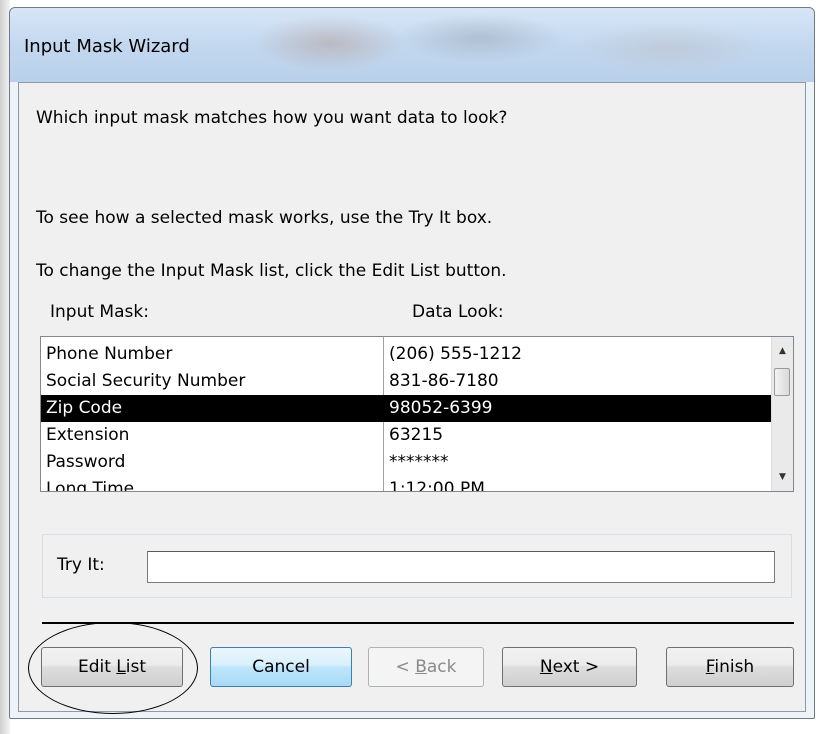  Describe the element at coordinates (569, 667) in the screenshot. I see `next-button: Next >` at that location.